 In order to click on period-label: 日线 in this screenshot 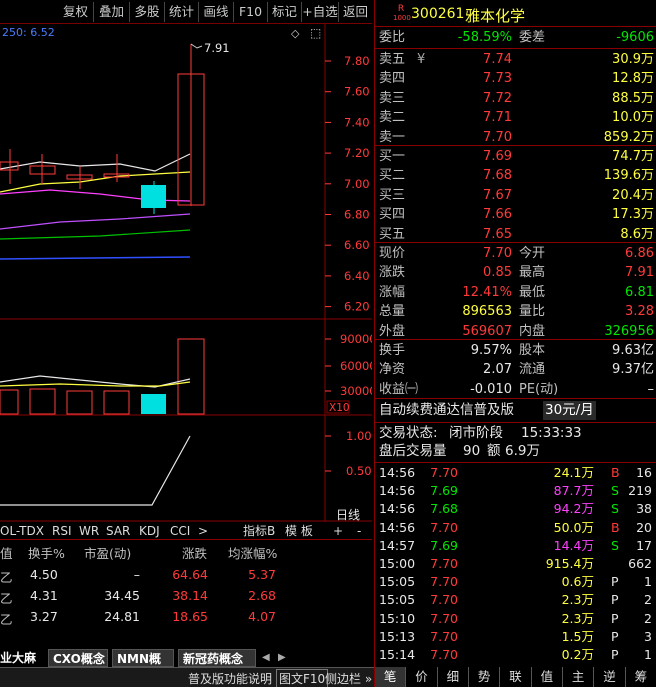, I will do `click(348, 515)`.